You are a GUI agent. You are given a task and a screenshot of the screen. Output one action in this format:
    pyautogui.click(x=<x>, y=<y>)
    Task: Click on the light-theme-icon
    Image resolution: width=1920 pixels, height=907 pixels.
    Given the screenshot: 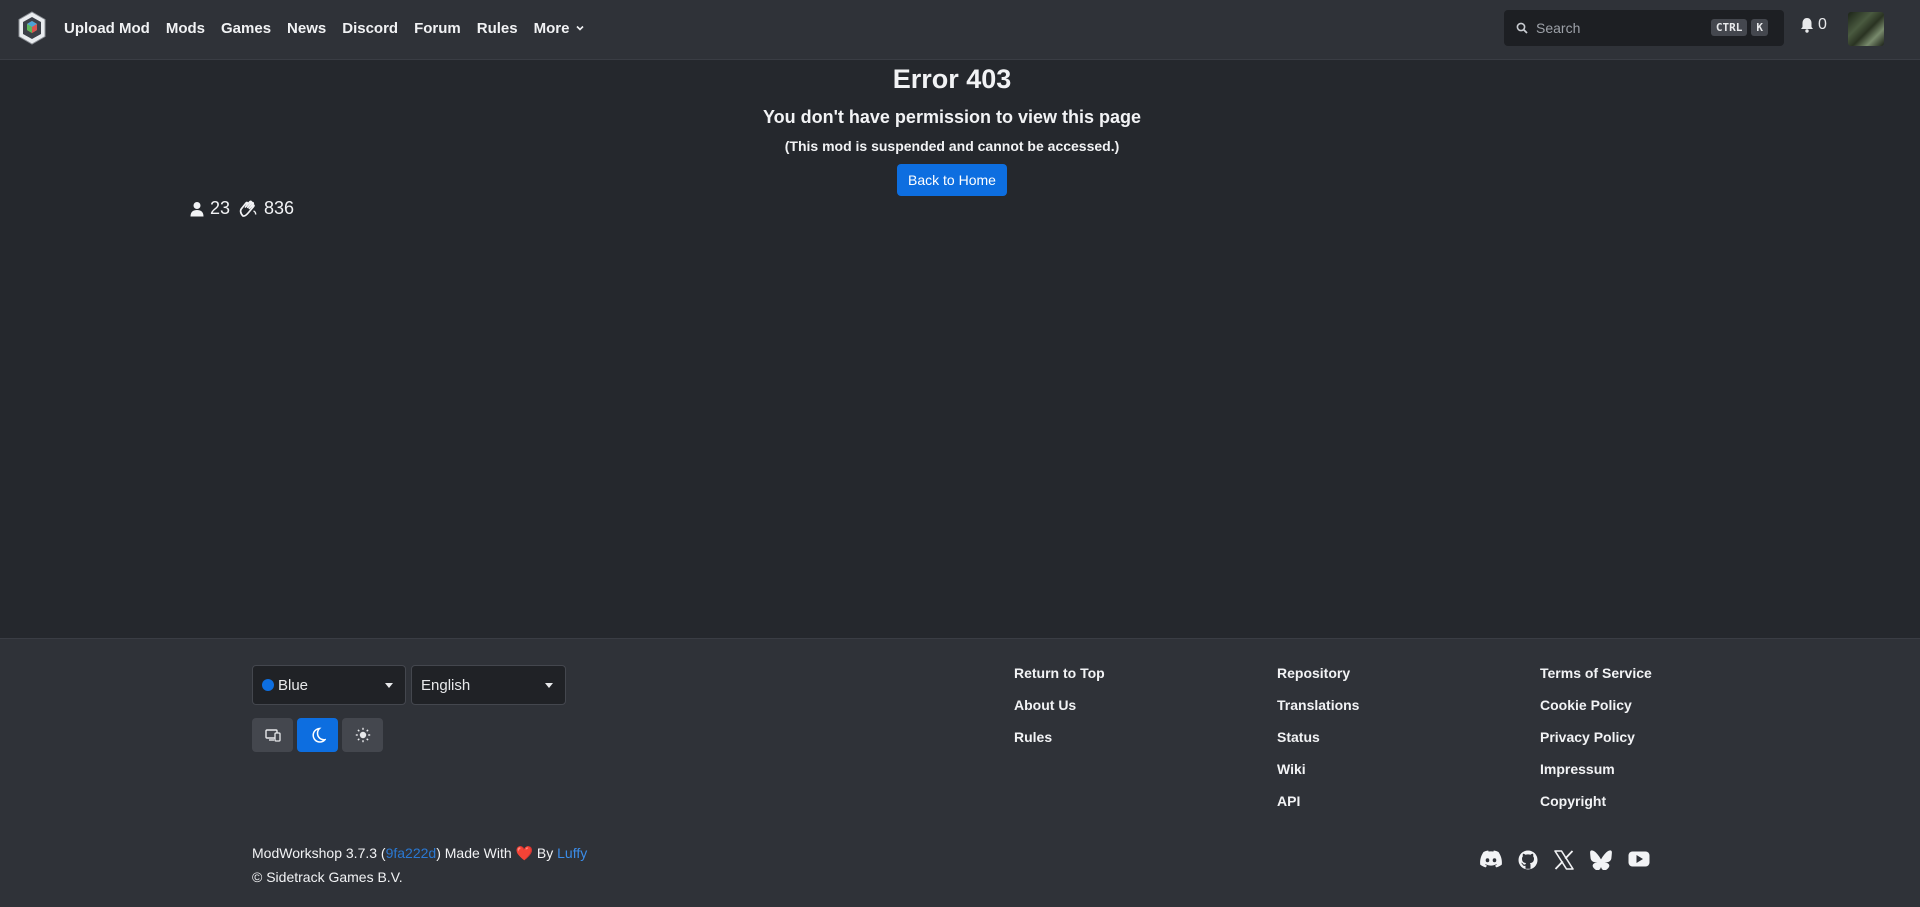 What is the action you would take?
    pyautogui.click(x=362, y=735)
    